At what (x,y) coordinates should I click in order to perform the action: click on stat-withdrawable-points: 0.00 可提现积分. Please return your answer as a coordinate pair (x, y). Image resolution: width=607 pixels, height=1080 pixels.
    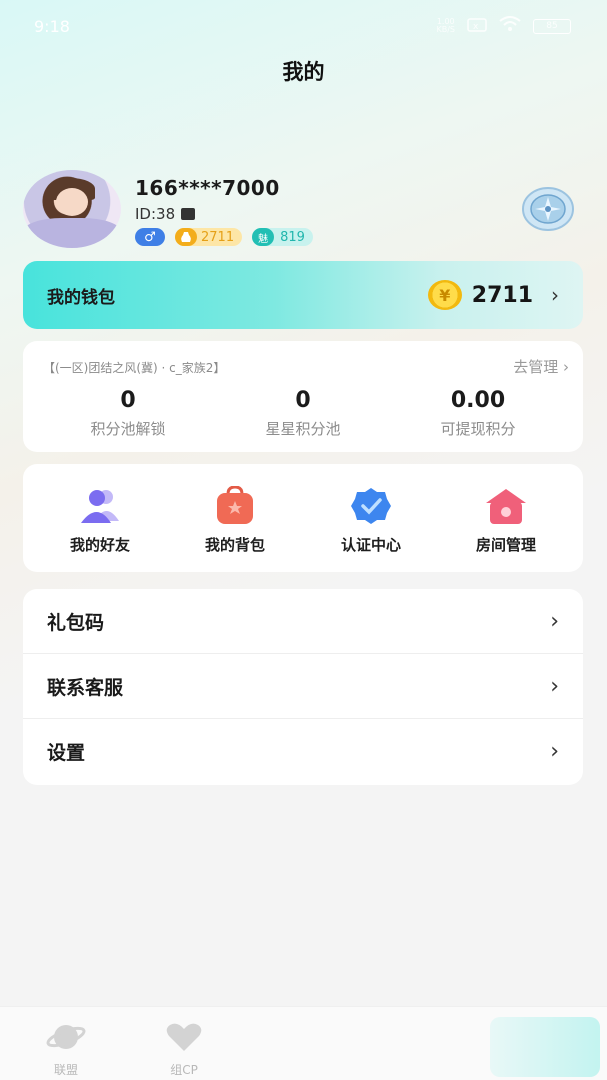
    Looking at the image, I should click on (478, 413).